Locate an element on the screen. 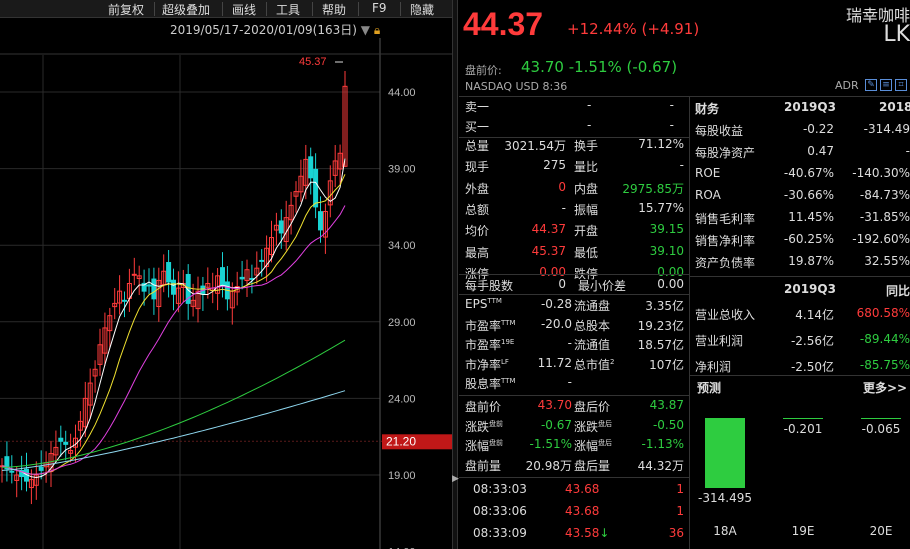  lot-value: 0.00 is located at coordinates (670, 284).